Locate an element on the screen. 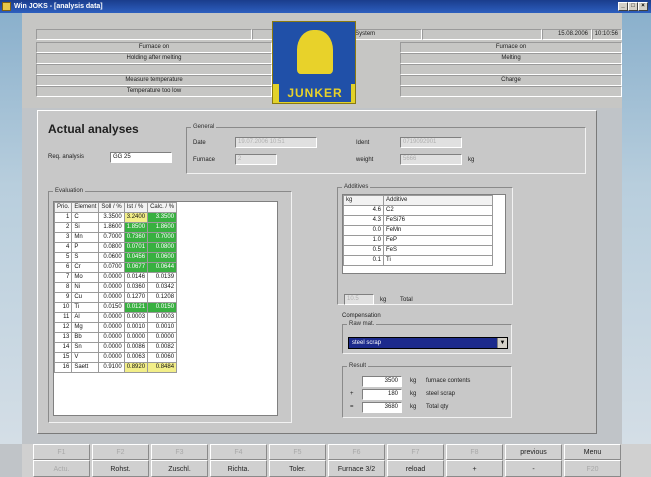 The height and width of the screenshot is (477, 651). list-item: 0.1 Ti is located at coordinates (418, 260).